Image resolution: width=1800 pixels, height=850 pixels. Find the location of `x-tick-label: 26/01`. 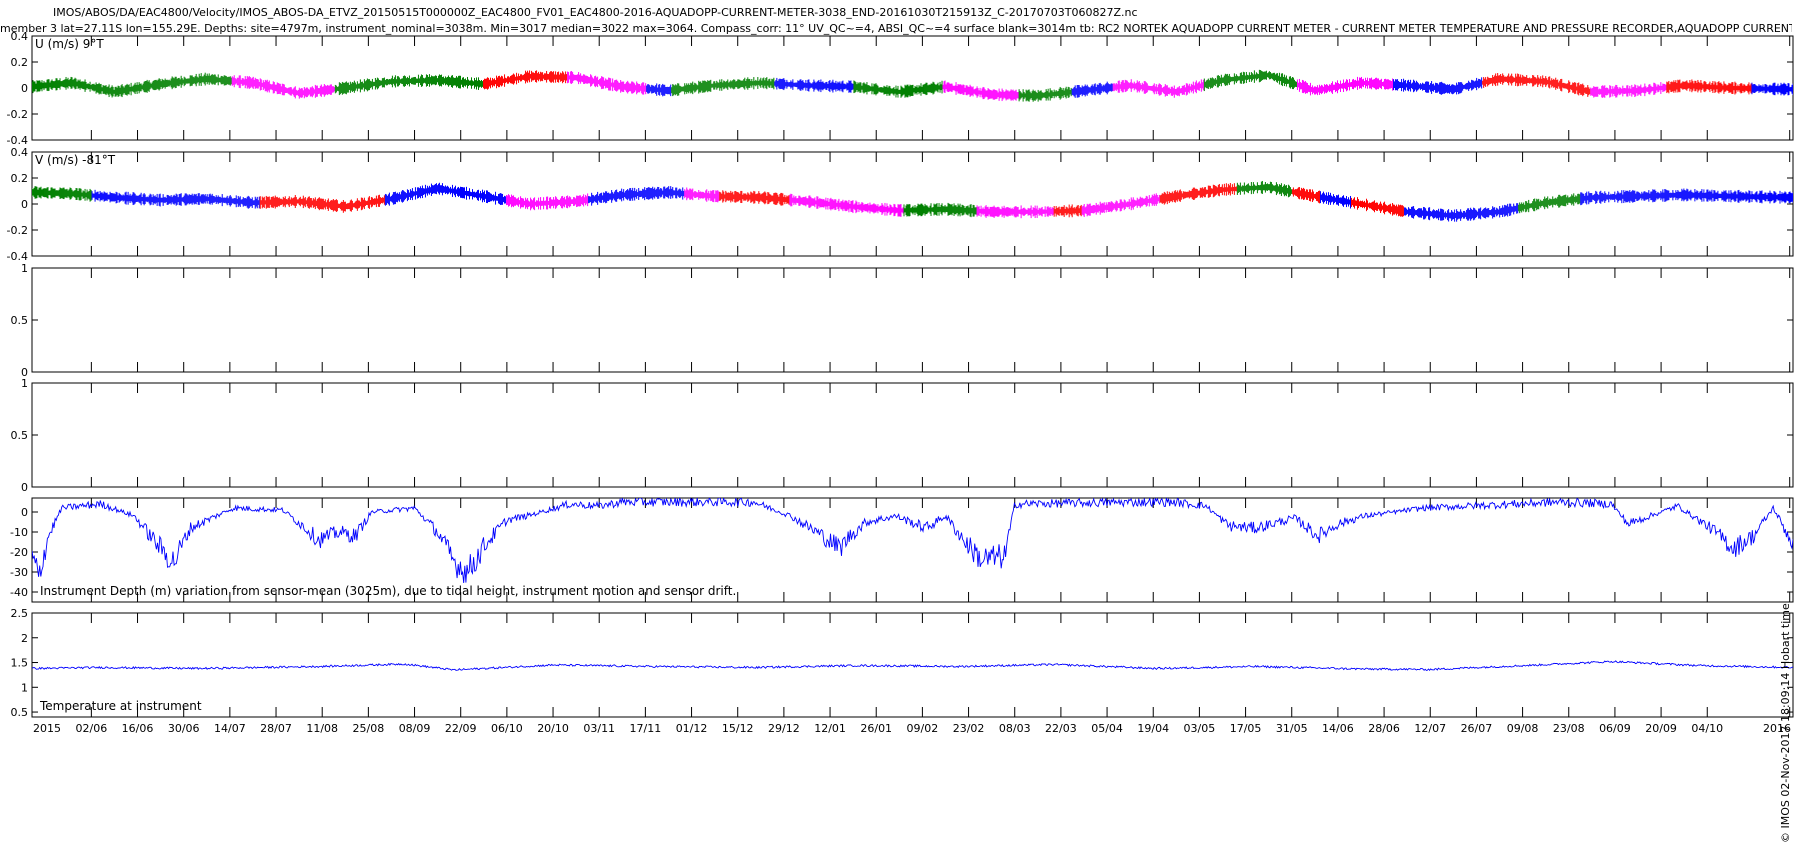

x-tick-label: 26/01 is located at coordinates (876, 728).